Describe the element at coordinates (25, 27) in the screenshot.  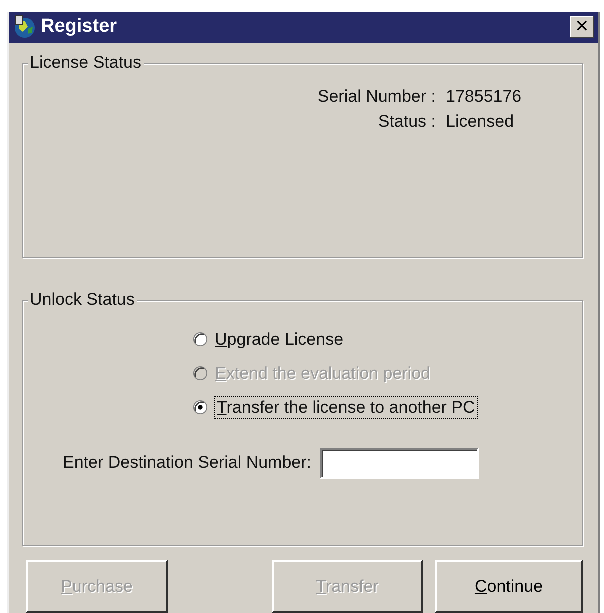
I see `app-icon` at that location.